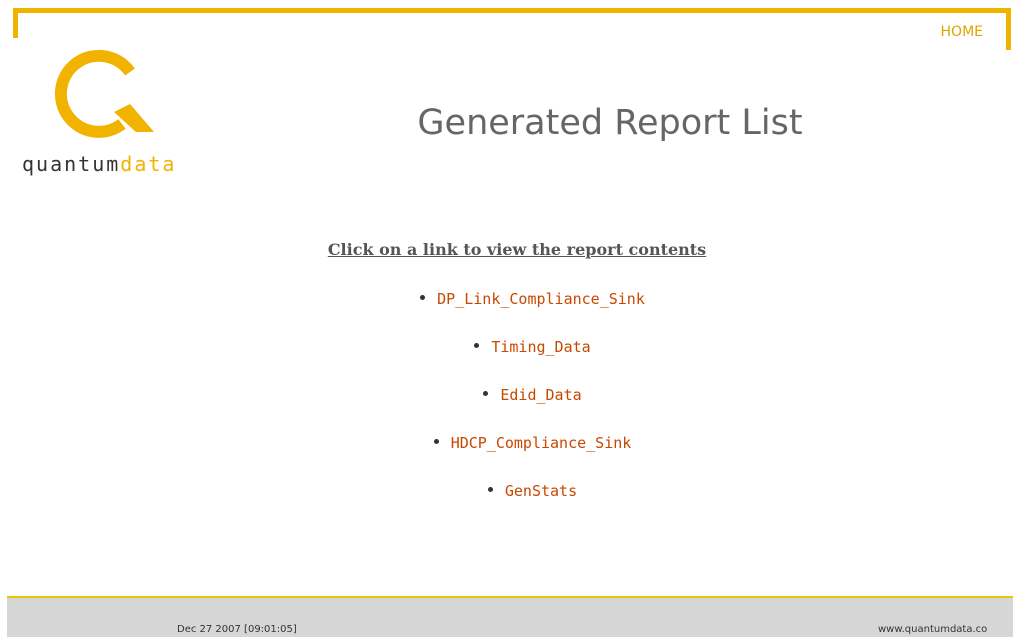 The height and width of the screenshot is (637, 1017). I want to click on list-item: GenStats, so click(508, 501).